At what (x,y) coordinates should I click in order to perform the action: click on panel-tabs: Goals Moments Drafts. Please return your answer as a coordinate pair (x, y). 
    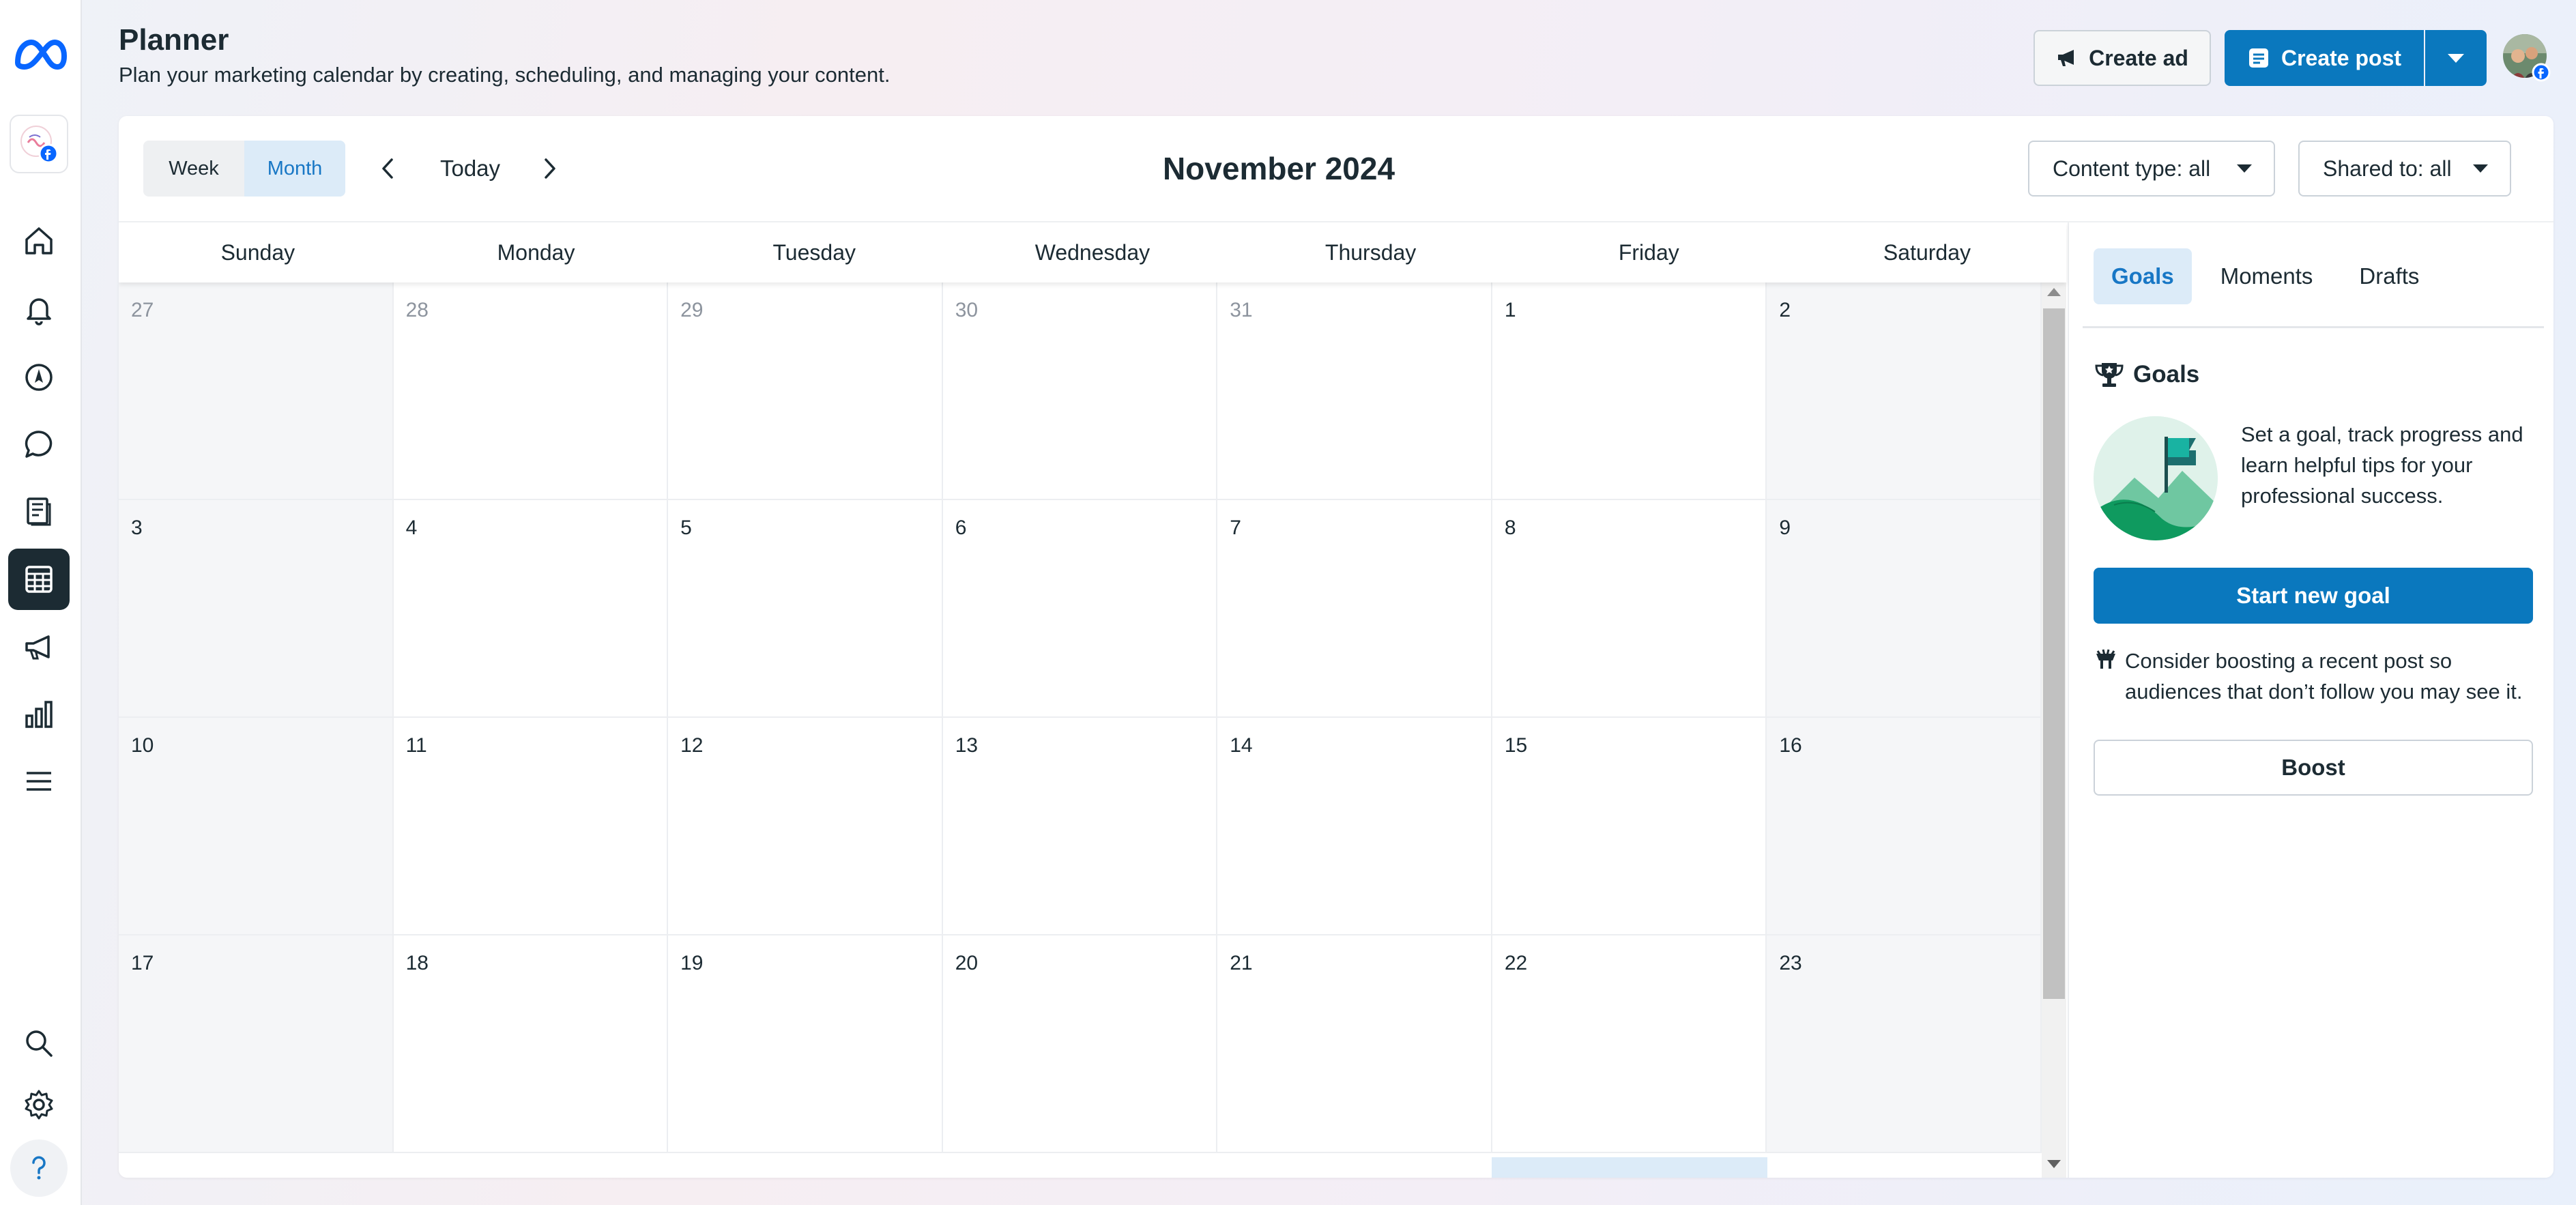
    Looking at the image, I should click on (2265, 276).